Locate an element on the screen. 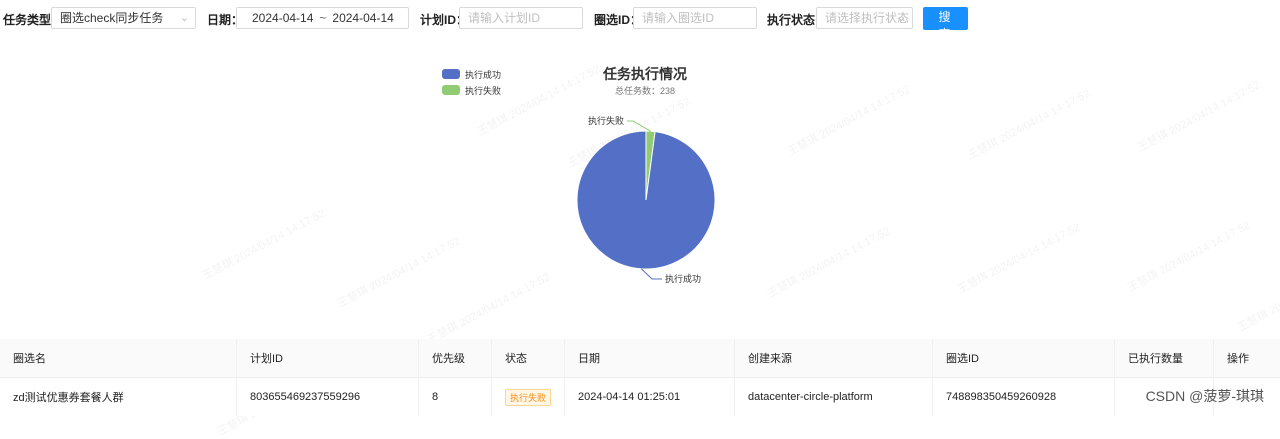 The width and height of the screenshot is (1280, 439). column-header: 圈选ID is located at coordinates (1024, 358).